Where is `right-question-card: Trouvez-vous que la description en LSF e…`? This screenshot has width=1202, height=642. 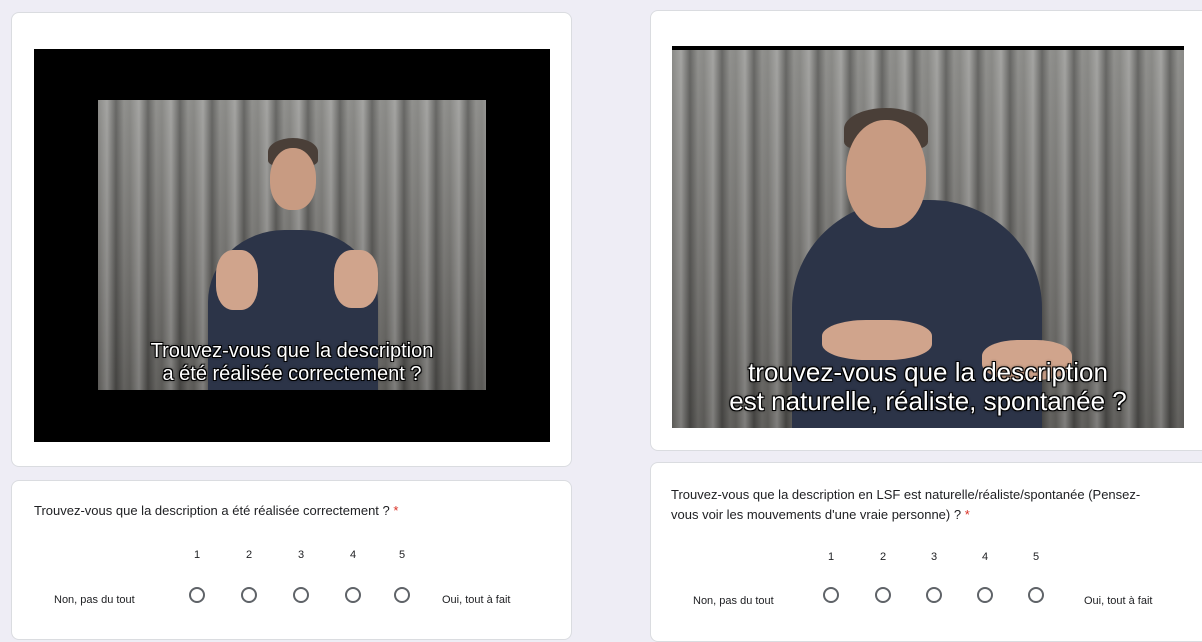 right-question-card: Trouvez-vous que la description en LSF e… is located at coordinates (926, 552).